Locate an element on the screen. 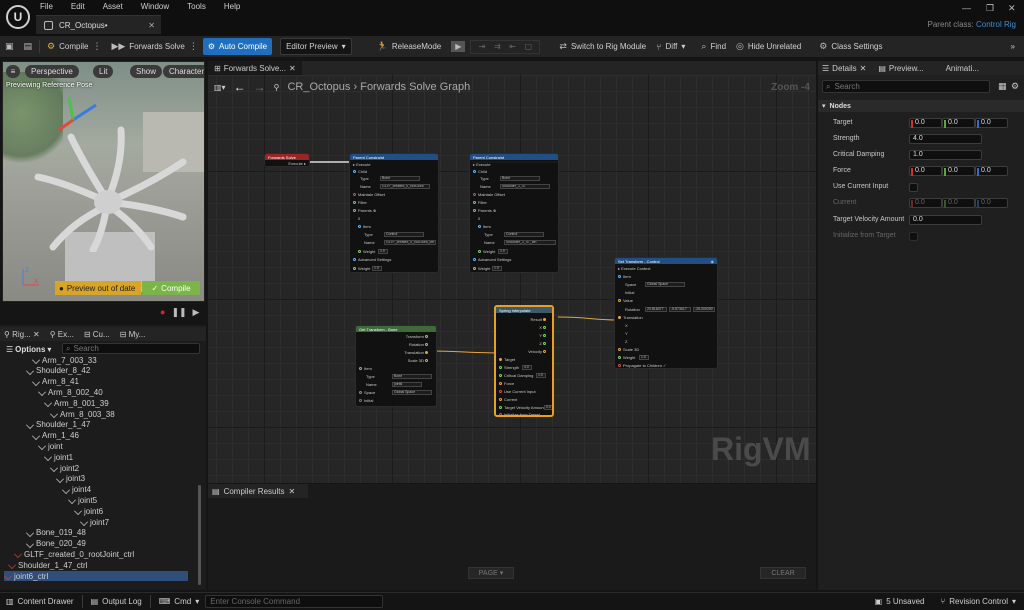 Image resolution: width=1024 pixels, height=610 pixels. minimize-icon: — is located at coordinates (966, 8).